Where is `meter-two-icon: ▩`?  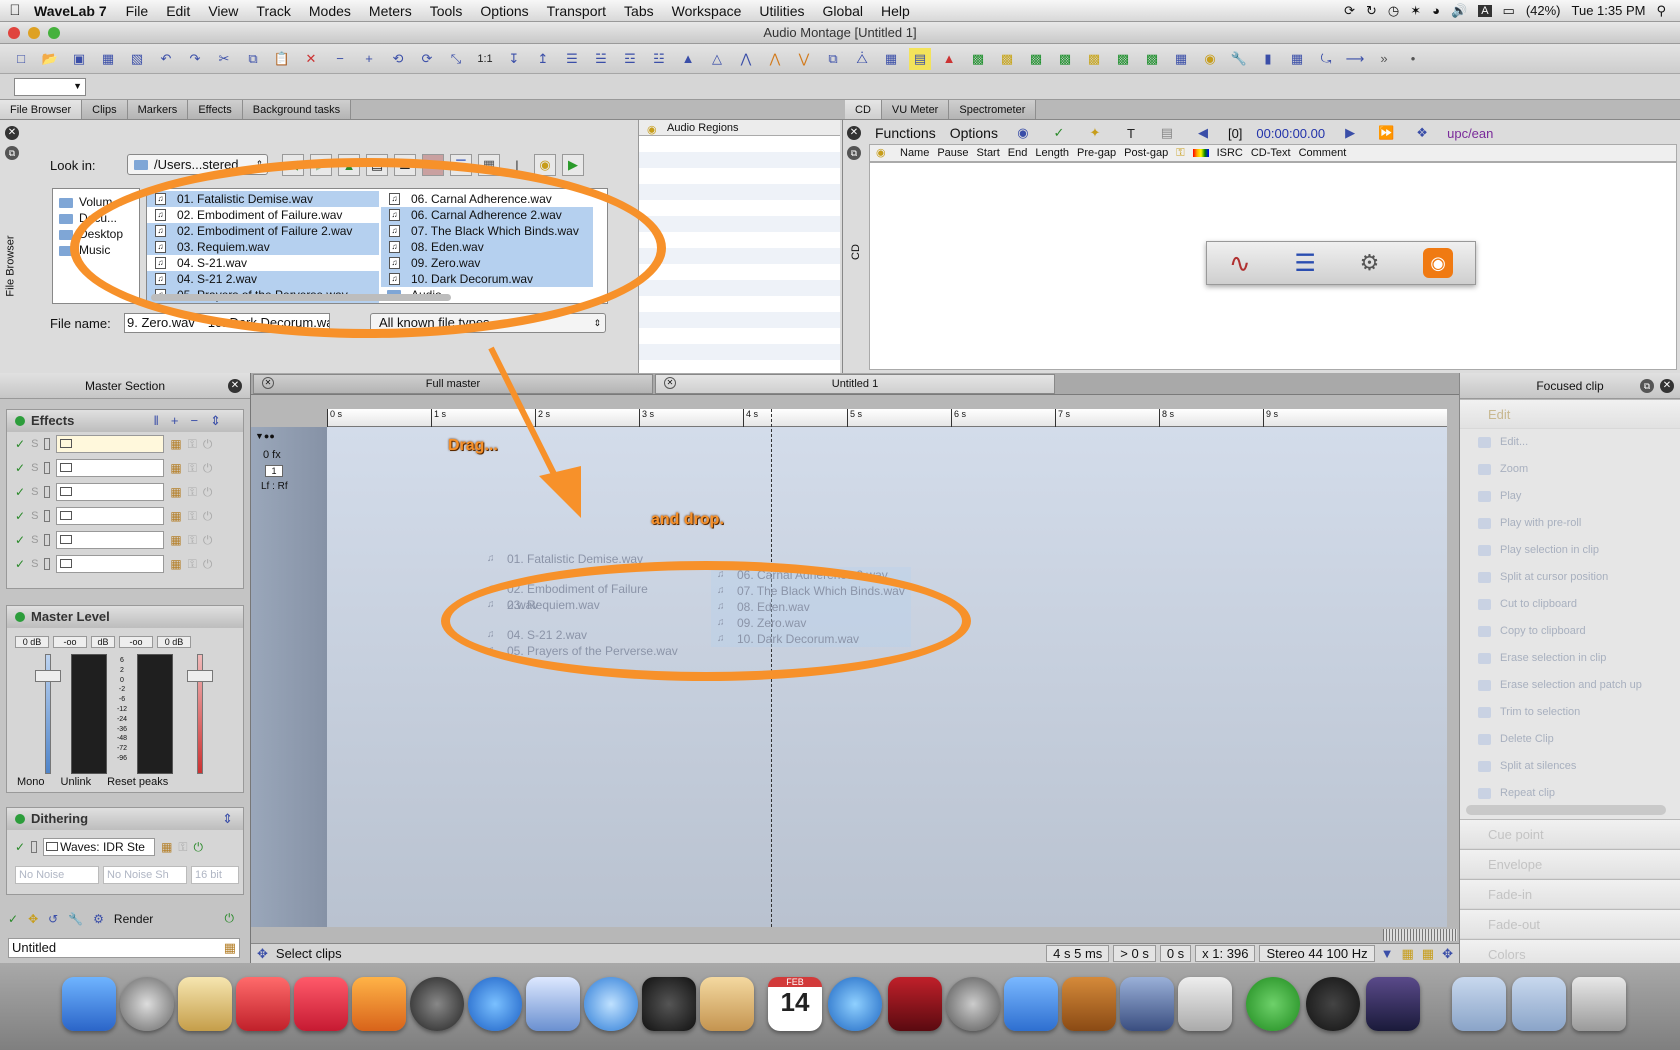
meter-two-icon: ▩ is located at coordinates (1007, 59).